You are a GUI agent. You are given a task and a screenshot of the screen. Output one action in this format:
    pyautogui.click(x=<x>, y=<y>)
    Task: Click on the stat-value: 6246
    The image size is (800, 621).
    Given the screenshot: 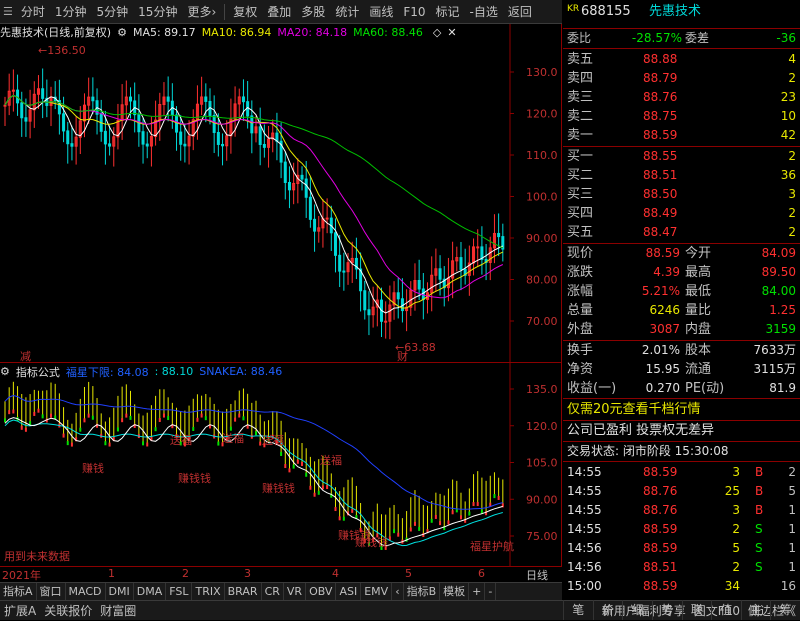 What is the action you would take?
    pyautogui.click(x=664, y=310)
    